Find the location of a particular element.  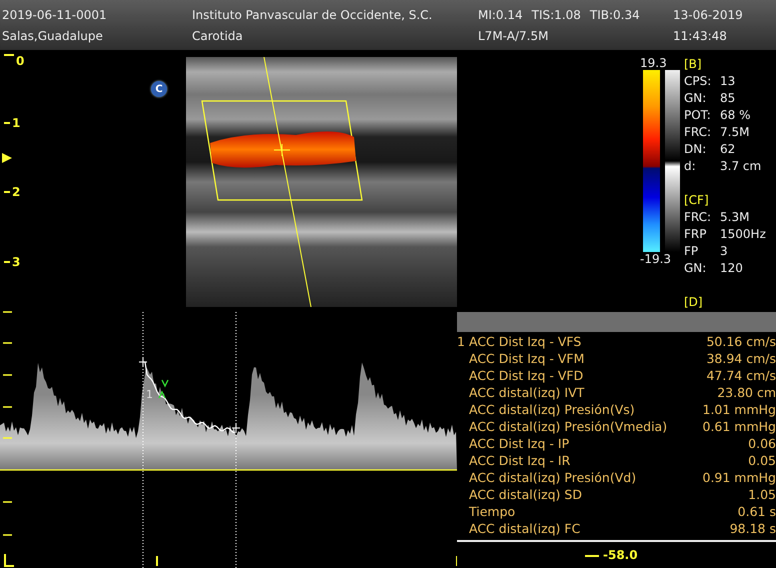

measurement-label: ACC distal(izq) Presión(Vd) is located at coordinates (552, 477).